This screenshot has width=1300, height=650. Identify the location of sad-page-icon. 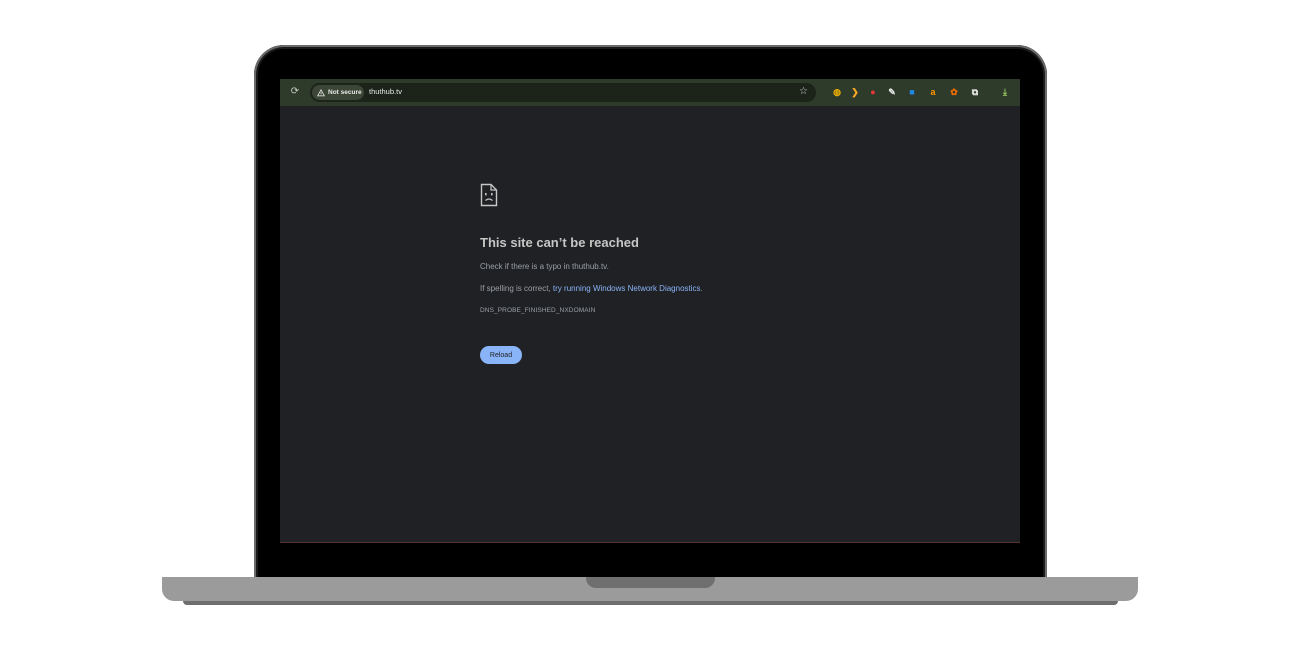
(489, 195).